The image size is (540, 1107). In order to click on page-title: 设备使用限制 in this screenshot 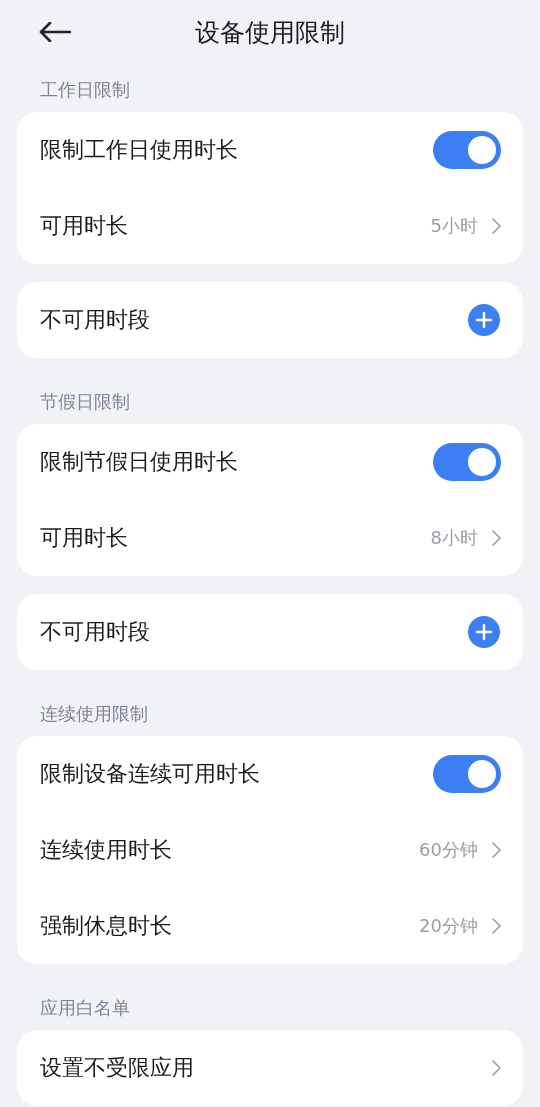, I will do `click(270, 32)`.